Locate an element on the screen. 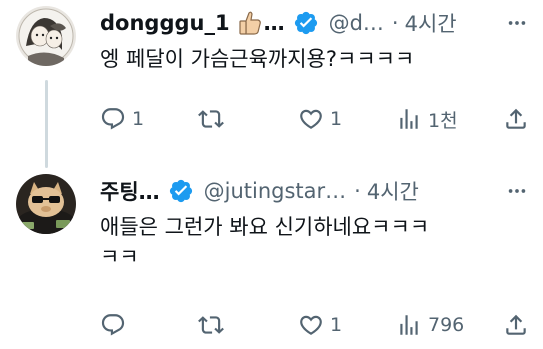 This screenshot has width=543, height=349. tweet-header: dongggu_1 … @d… · 4시간 is located at coordinates (314, 23).